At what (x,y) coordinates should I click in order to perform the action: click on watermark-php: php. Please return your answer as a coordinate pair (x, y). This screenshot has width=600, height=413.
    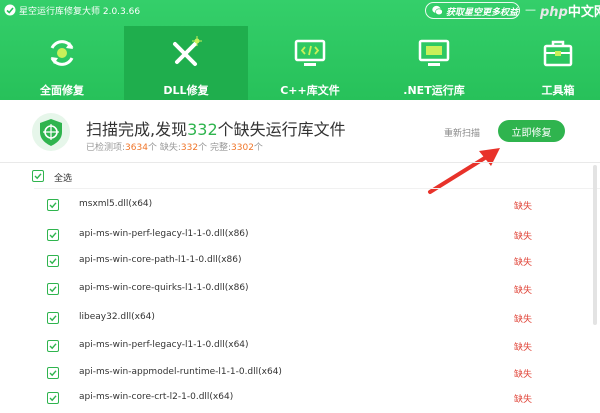
    Looking at the image, I should click on (554, 12).